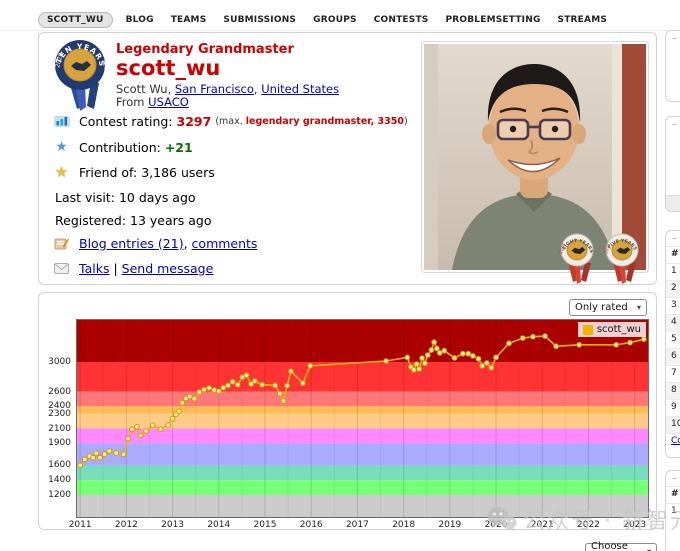  Describe the element at coordinates (134, 172) in the screenshot. I see `friends-row: ★ Friend of: 3,186 users` at that location.